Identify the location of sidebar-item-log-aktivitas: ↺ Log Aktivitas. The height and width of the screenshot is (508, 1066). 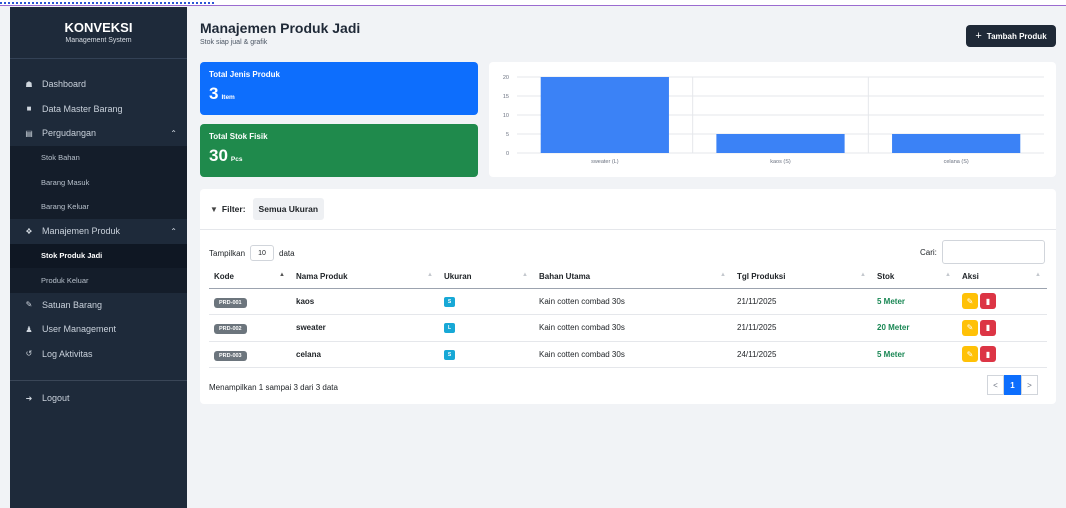
(98, 354).